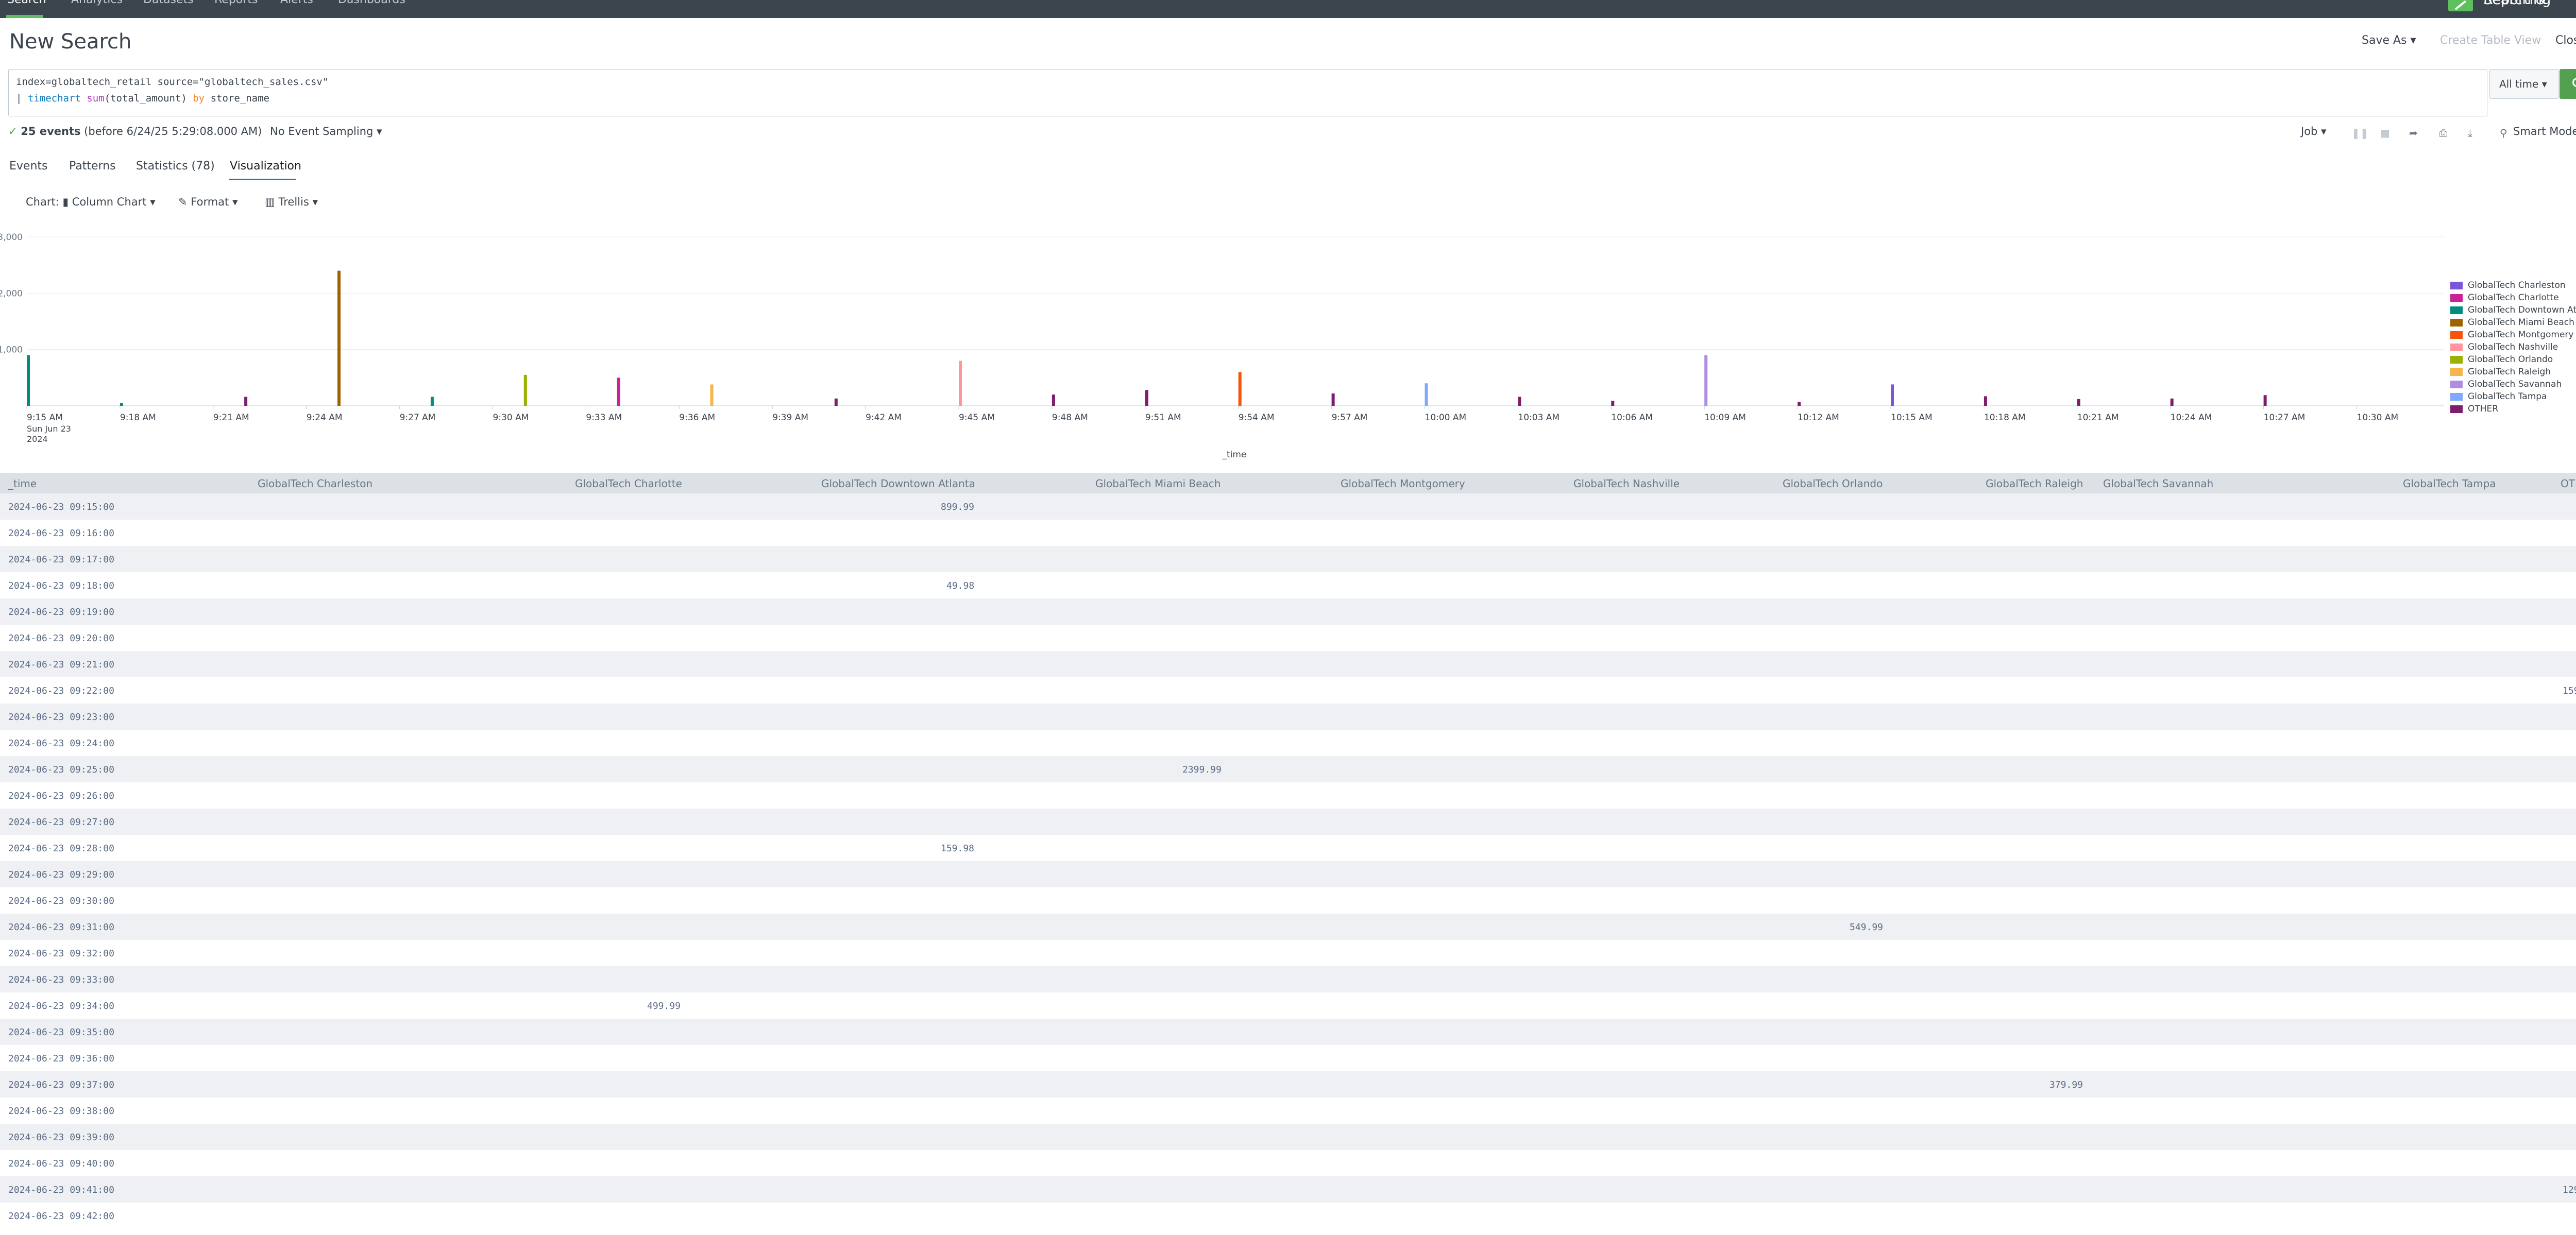 The height and width of the screenshot is (1235, 2576). I want to click on share-icon: ➦, so click(2413, 133).